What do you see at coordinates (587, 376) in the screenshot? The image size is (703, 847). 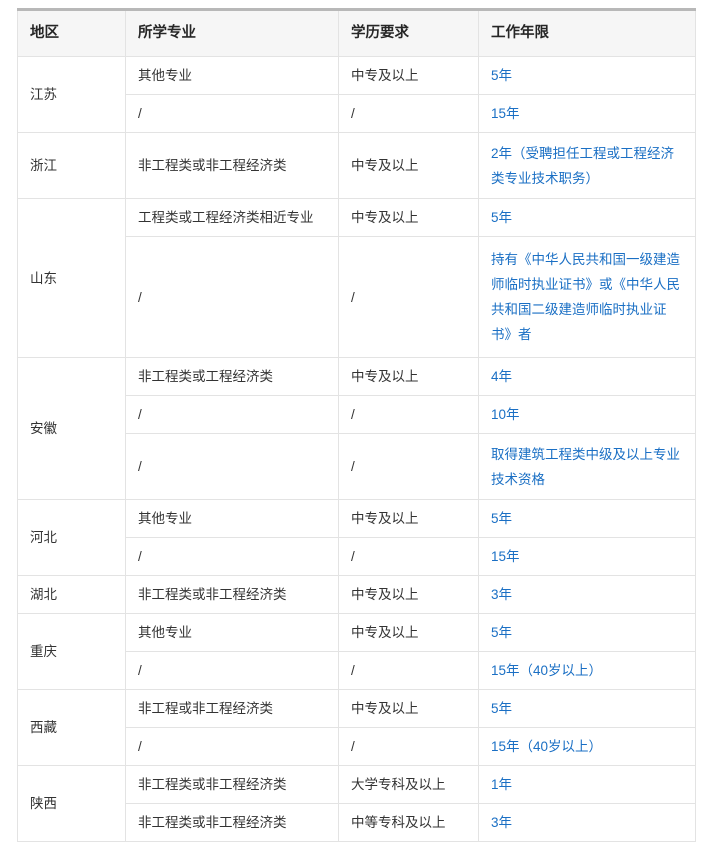 I see `years-cell: 4年` at bounding box center [587, 376].